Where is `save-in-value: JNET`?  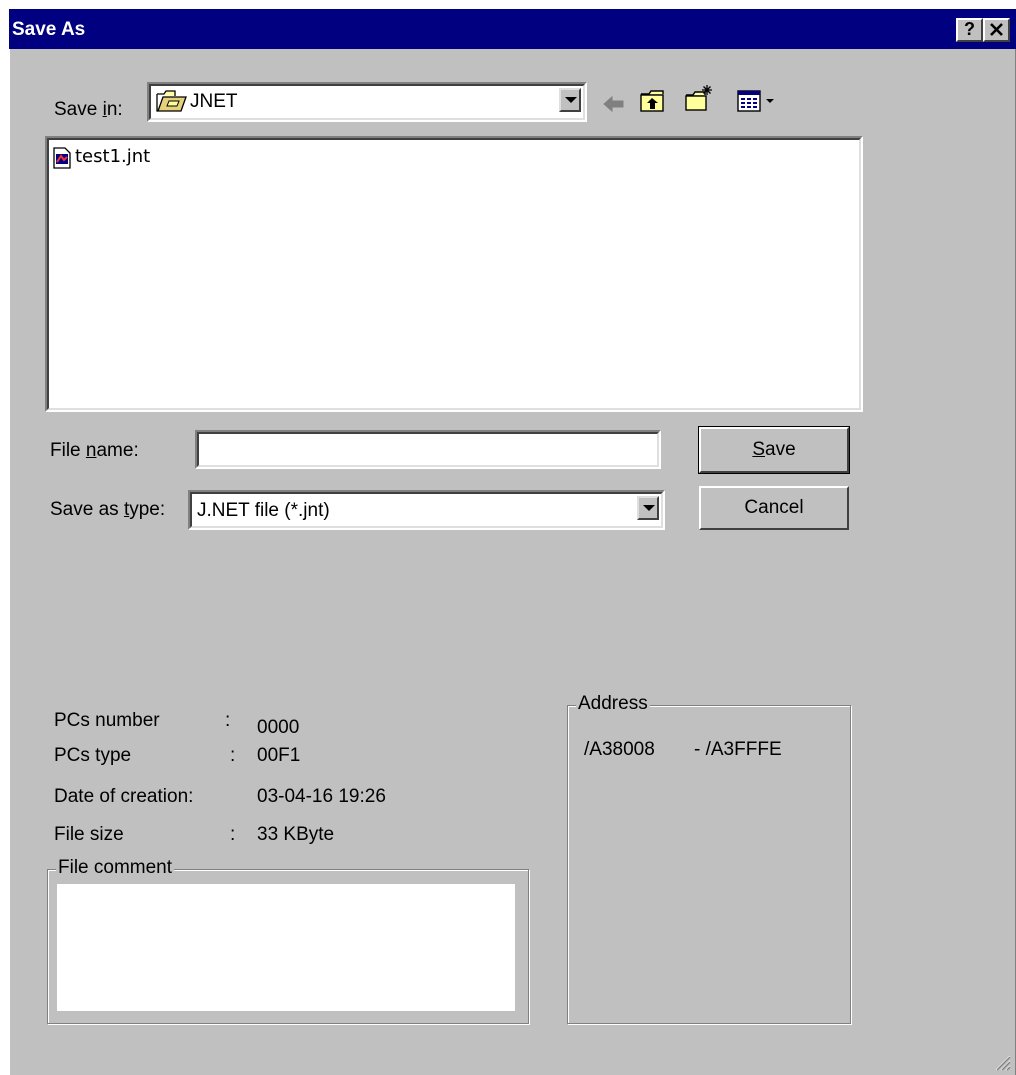
save-in-value: JNET is located at coordinates (214, 101).